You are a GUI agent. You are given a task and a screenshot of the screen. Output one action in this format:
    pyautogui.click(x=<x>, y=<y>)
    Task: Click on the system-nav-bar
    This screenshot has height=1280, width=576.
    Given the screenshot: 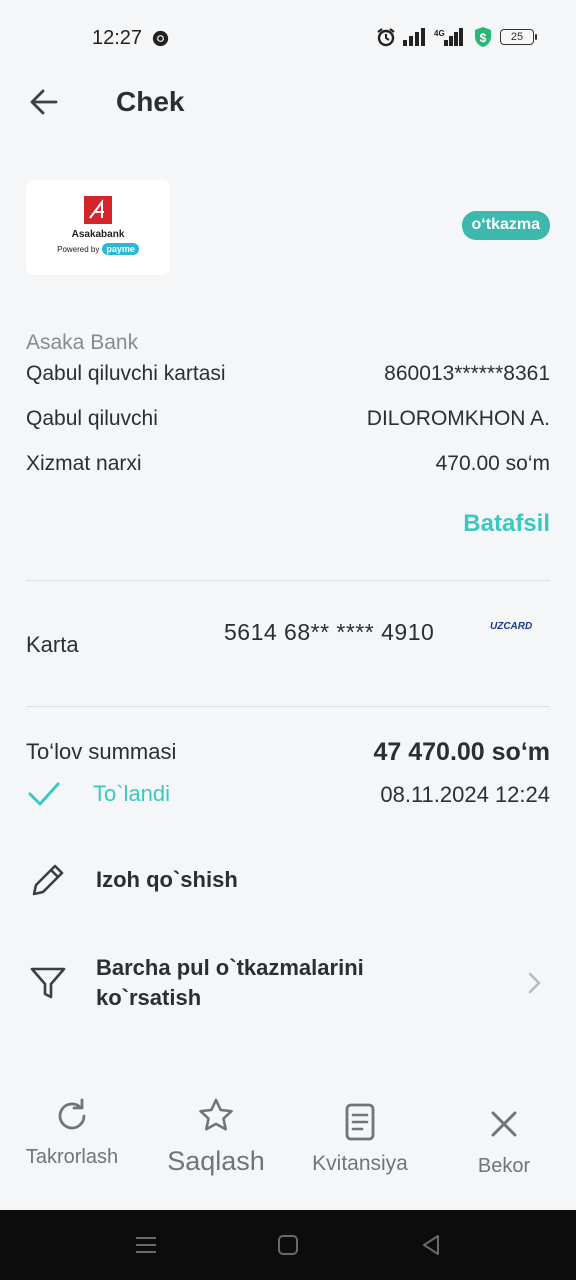 What is the action you would take?
    pyautogui.click(x=288, y=1245)
    